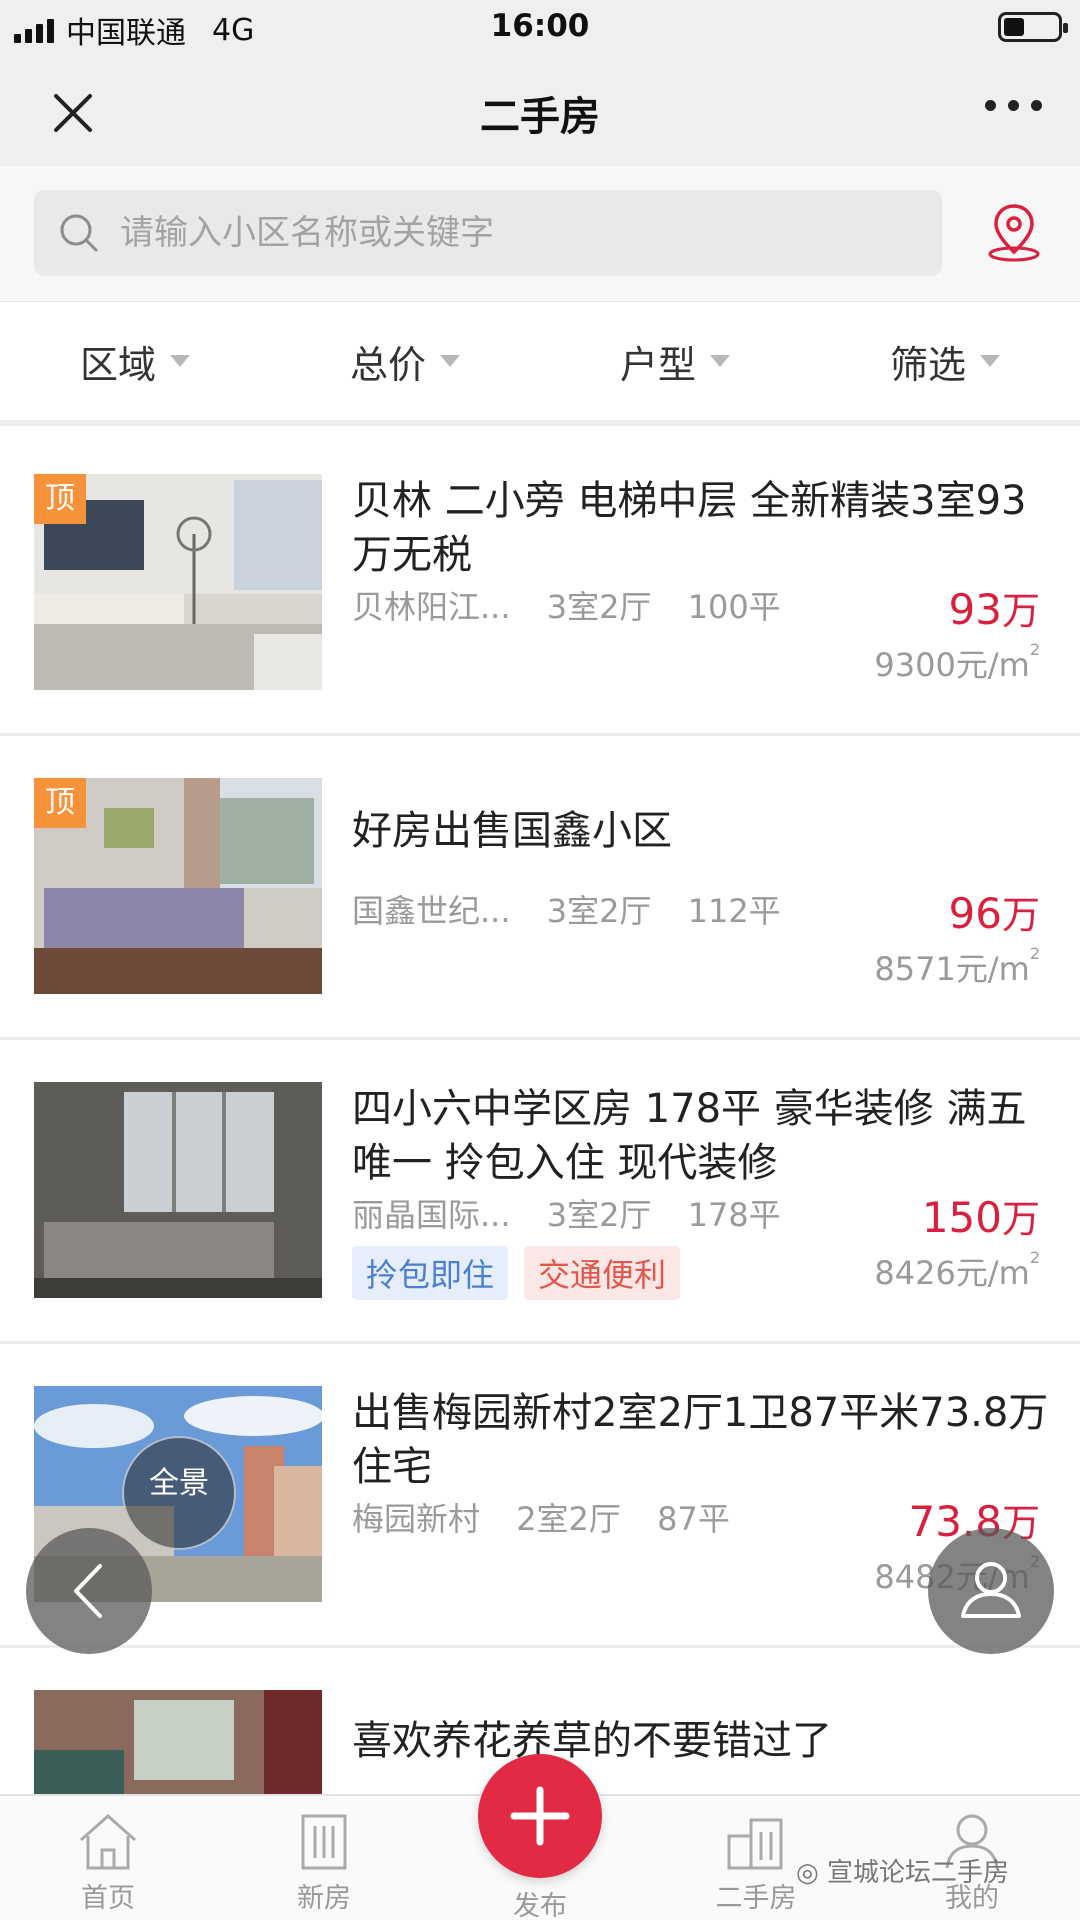 The image size is (1080, 1923). Describe the element at coordinates (927, 364) in the screenshot. I see `filter-label: 筛选` at that location.